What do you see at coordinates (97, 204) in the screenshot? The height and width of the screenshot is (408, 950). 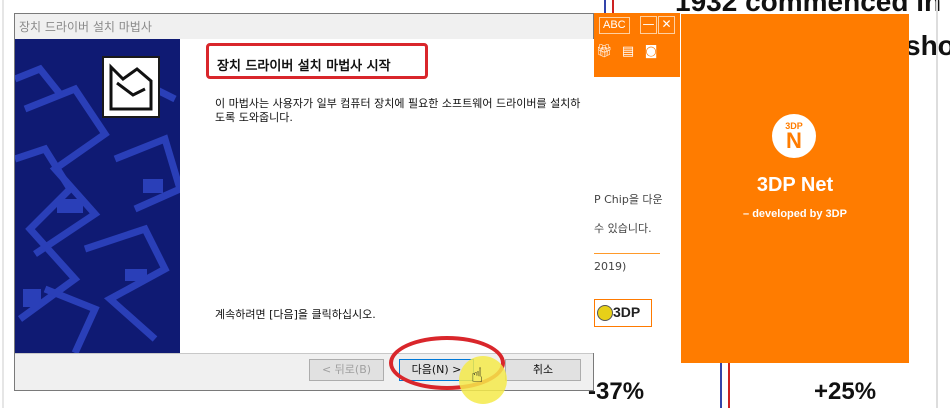 I see `circuit-art` at bounding box center [97, 204].